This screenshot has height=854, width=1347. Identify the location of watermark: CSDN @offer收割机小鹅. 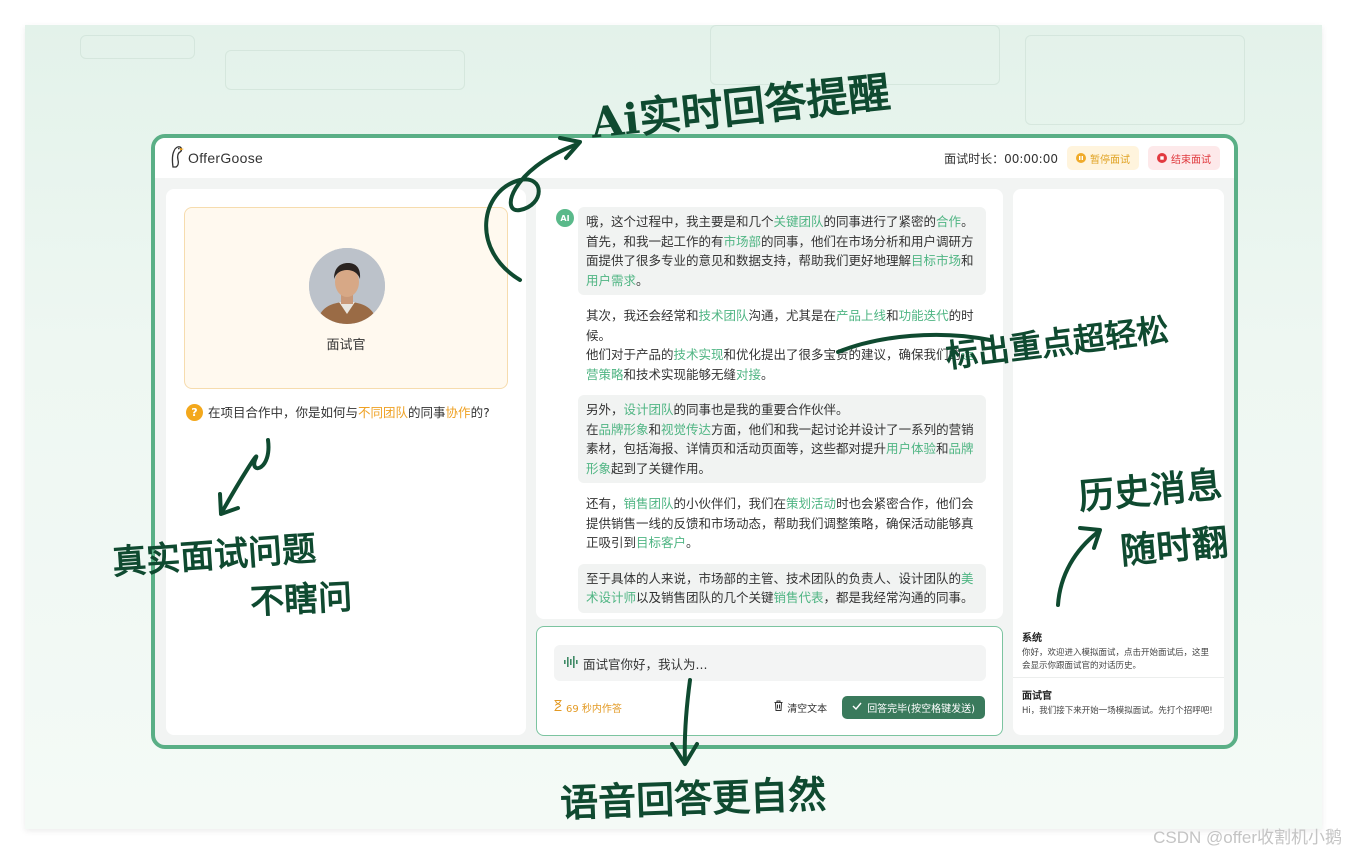
(1247, 837).